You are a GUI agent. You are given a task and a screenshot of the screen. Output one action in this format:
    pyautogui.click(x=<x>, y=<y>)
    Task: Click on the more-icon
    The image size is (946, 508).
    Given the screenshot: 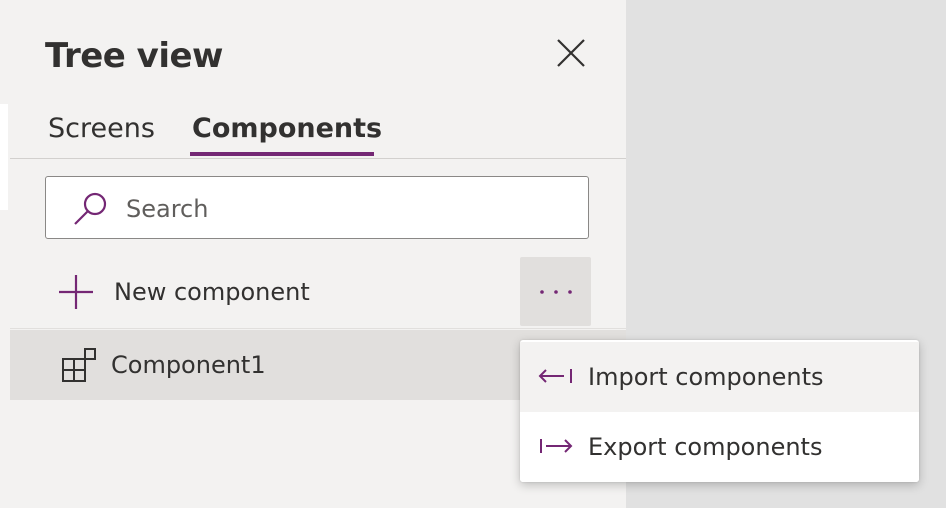 What is the action you would take?
    pyautogui.click(x=556, y=292)
    